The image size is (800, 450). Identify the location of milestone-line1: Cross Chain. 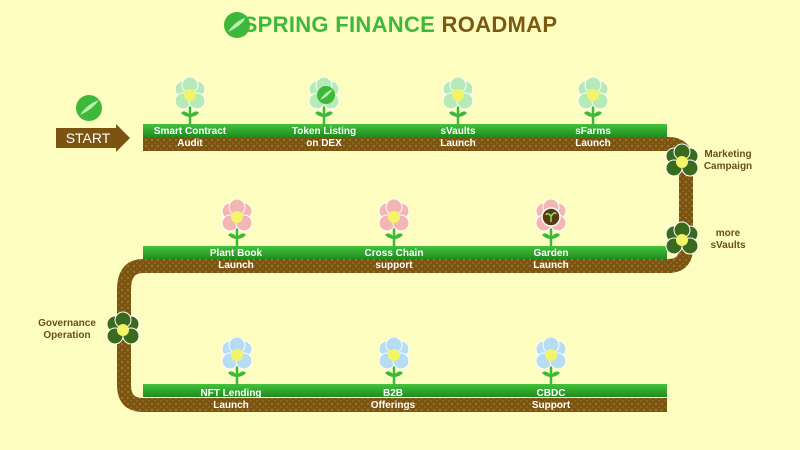
(394, 253).